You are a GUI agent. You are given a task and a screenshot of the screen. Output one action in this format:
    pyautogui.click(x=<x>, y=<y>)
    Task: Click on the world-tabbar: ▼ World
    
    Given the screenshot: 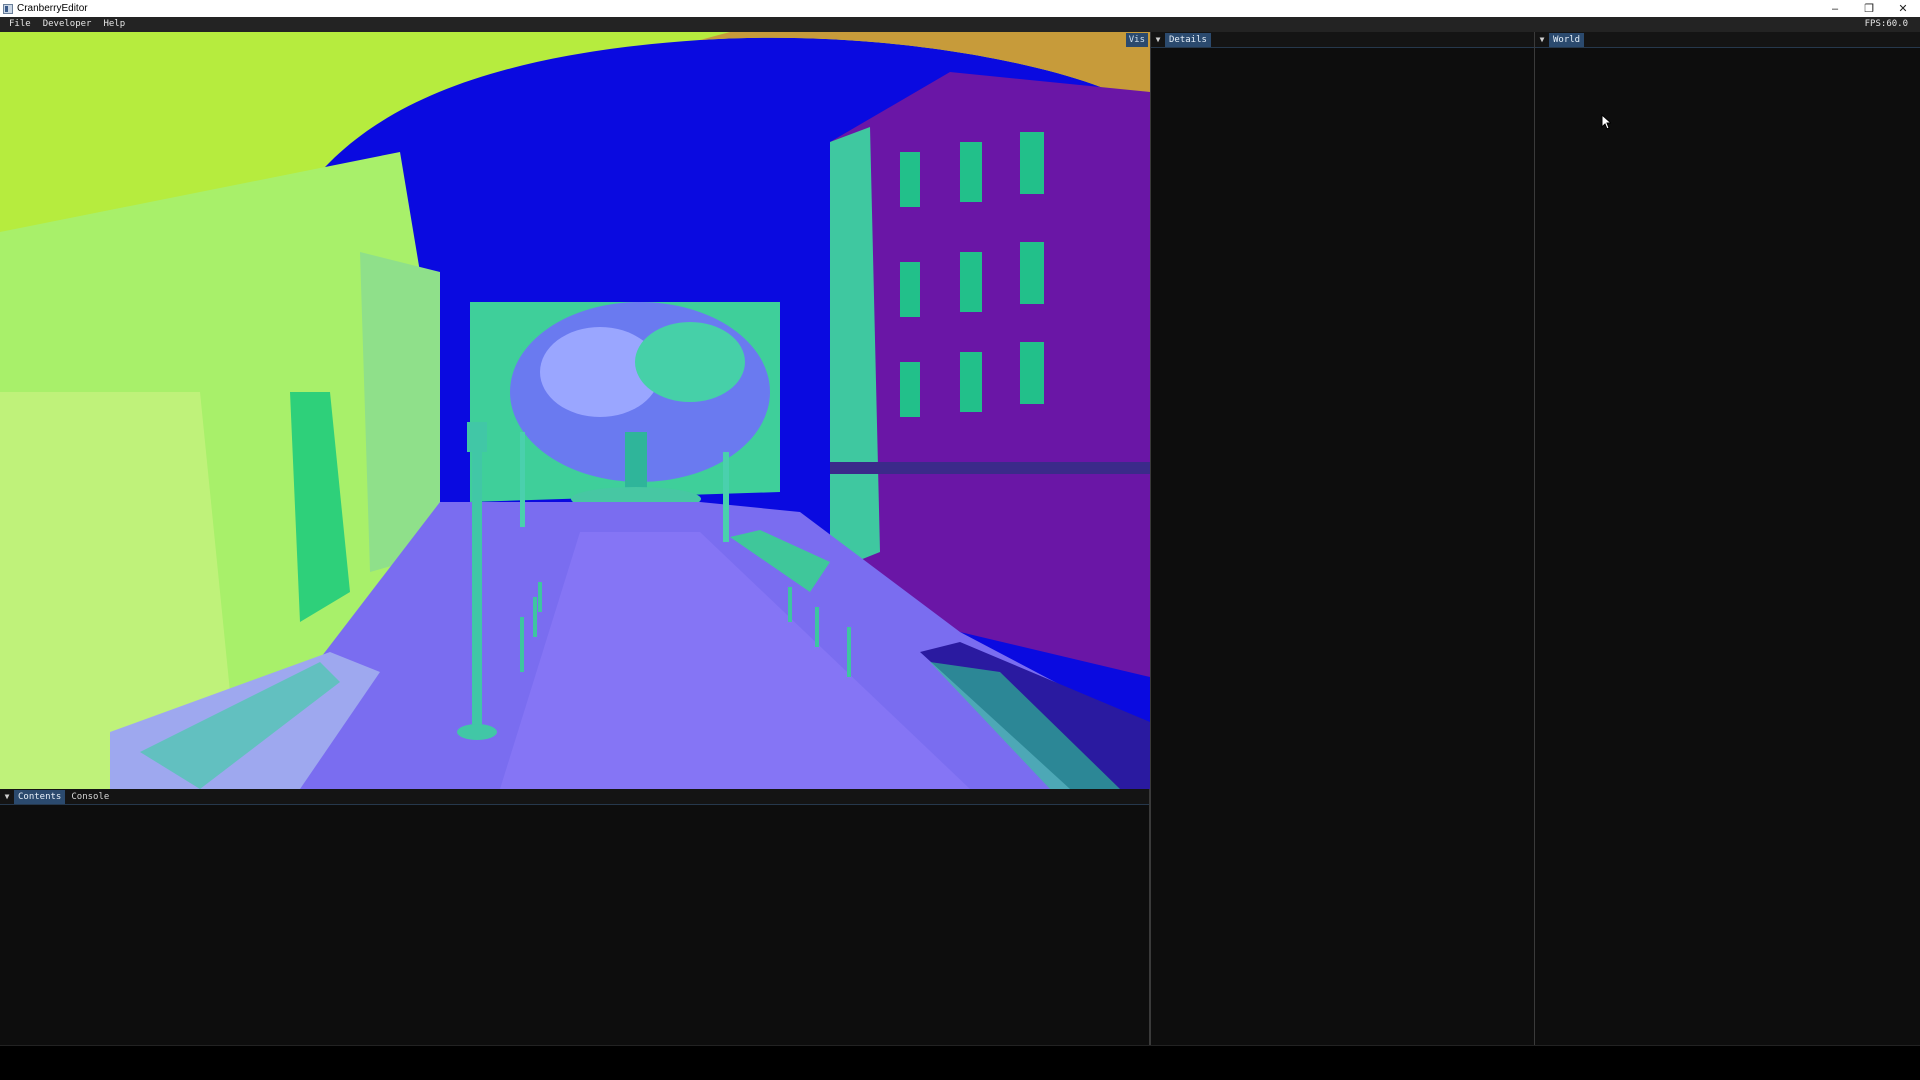 What is the action you would take?
    pyautogui.click(x=1727, y=40)
    